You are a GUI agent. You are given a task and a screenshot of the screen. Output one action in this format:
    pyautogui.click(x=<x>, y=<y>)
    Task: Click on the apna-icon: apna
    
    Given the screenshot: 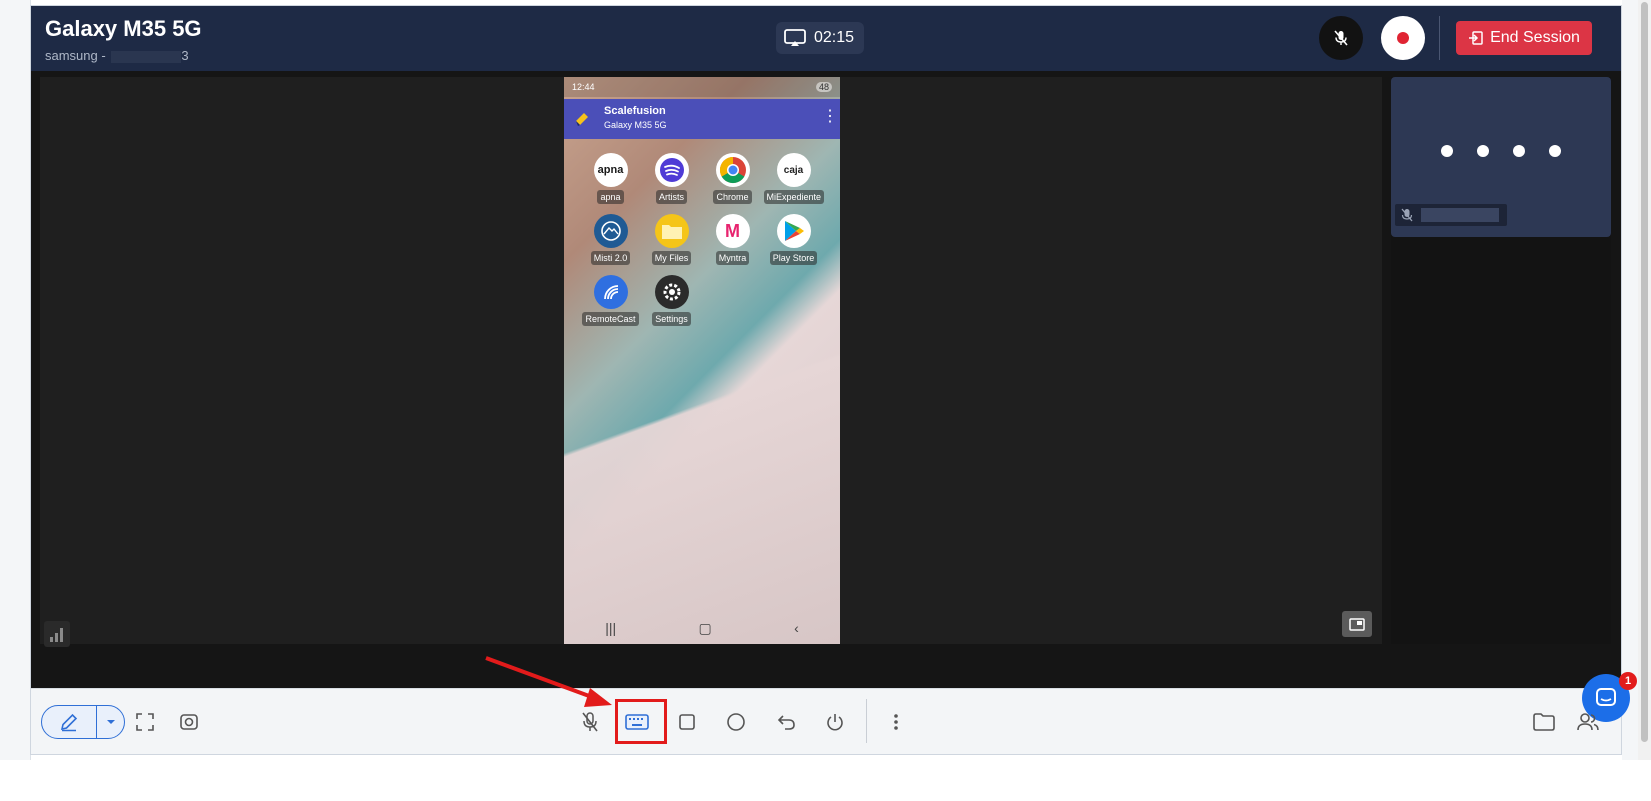 What is the action you would take?
    pyautogui.click(x=610, y=170)
    